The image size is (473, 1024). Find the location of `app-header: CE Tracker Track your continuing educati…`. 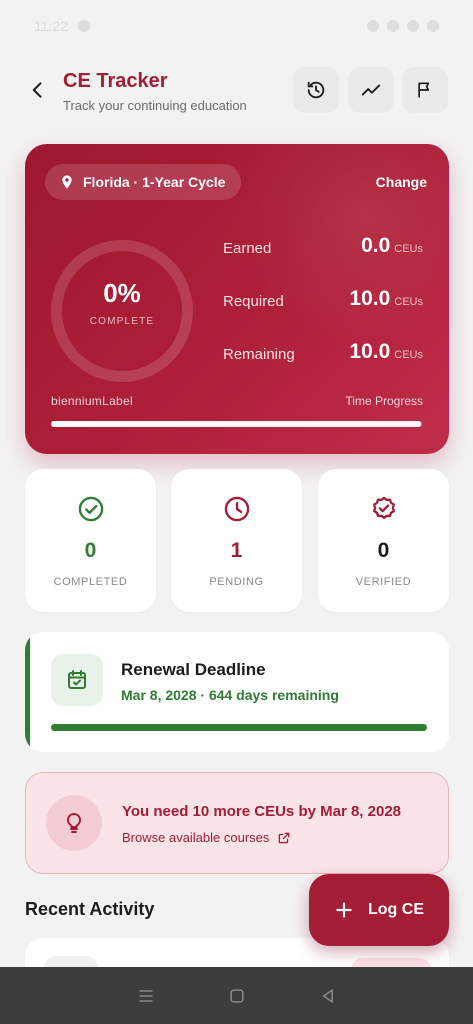

app-header: CE Tracker Track your continuing educati… is located at coordinates (236, 90).